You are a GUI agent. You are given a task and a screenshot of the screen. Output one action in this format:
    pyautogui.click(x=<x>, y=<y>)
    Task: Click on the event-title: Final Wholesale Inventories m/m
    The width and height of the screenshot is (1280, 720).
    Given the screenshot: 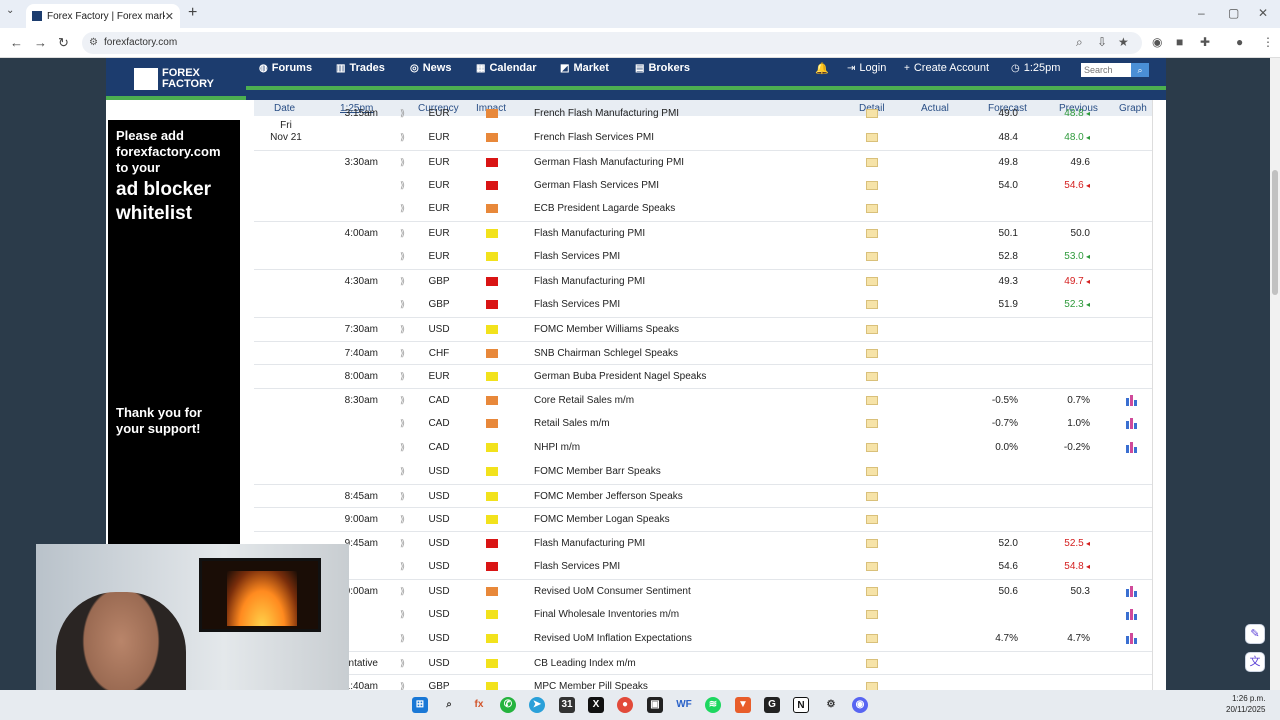 What is the action you would take?
    pyautogui.click(x=606, y=614)
    